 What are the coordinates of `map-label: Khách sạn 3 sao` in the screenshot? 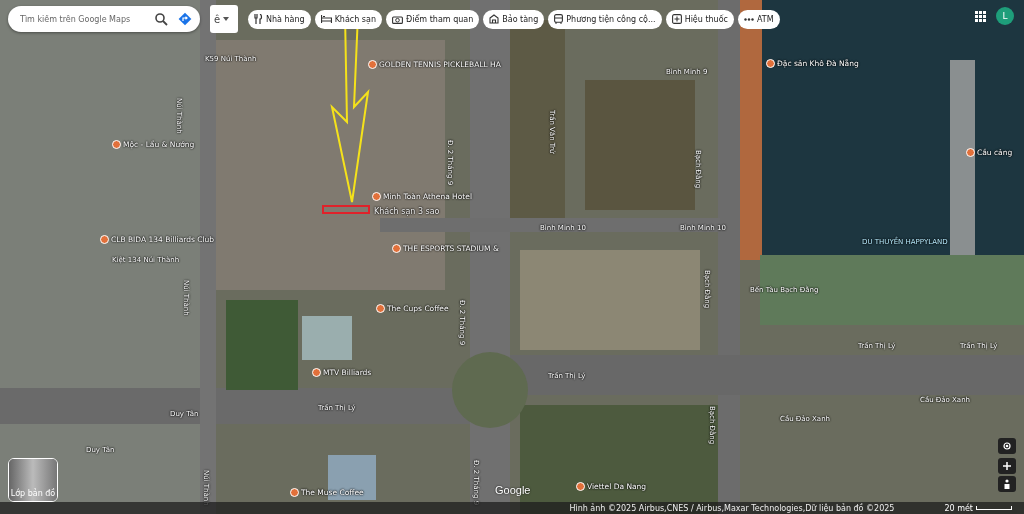 It's located at (407, 211).